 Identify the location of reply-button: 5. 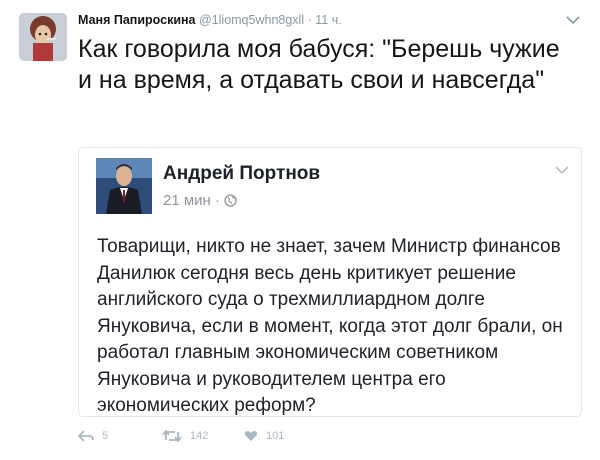
(93, 436).